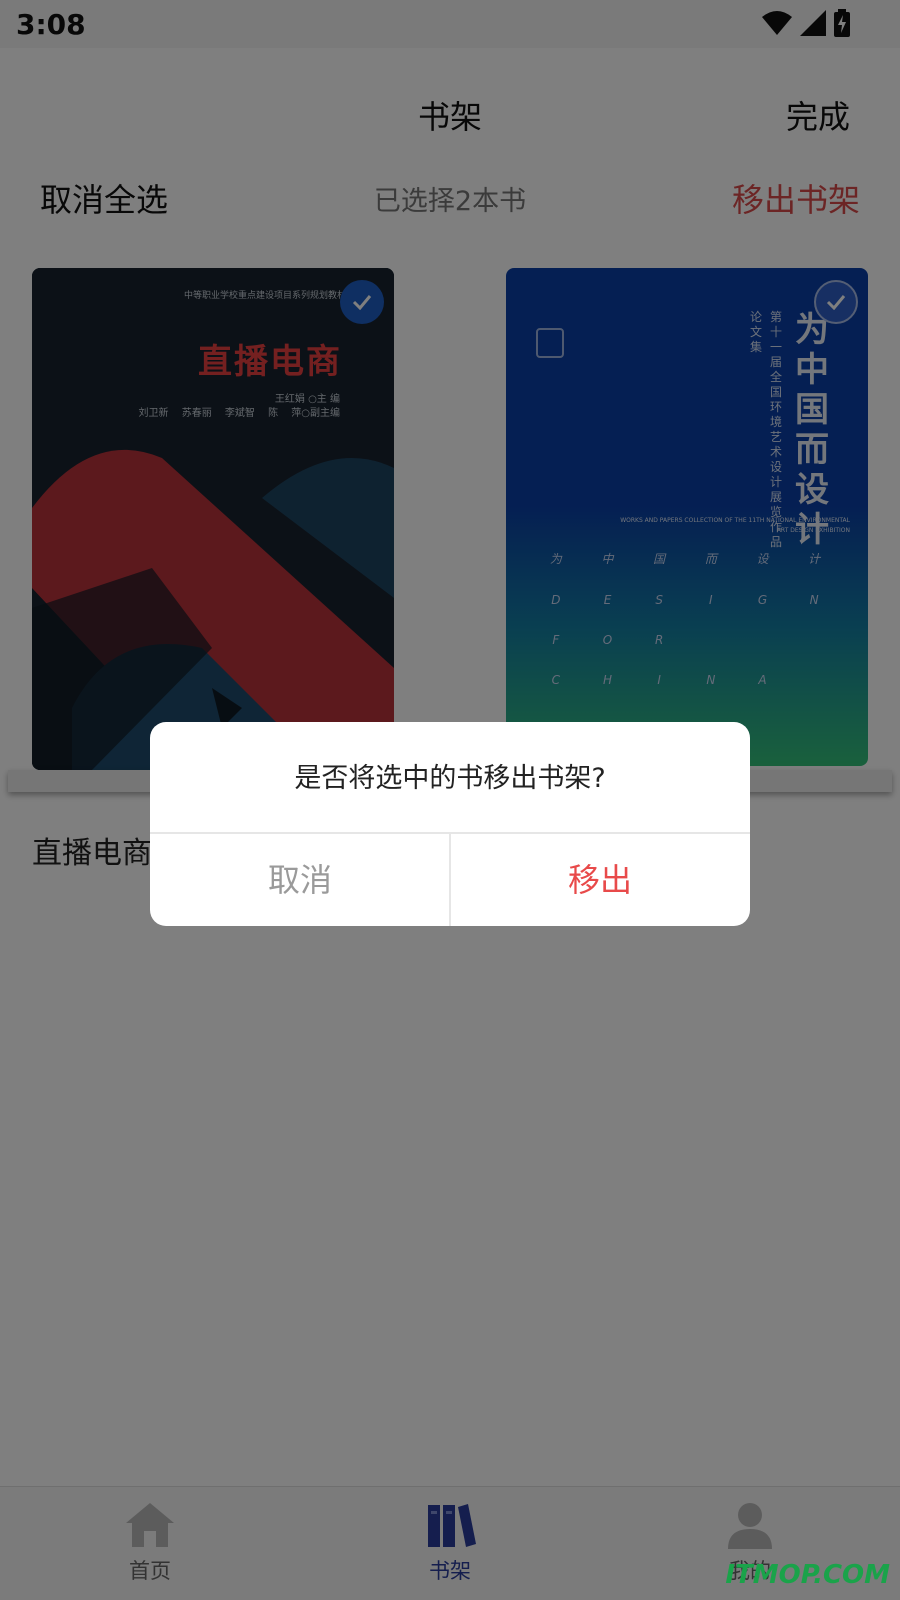 The width and height of the screenshot is (900, 1600). I want to click on watermark: ITMOP.COM, so click(807, 1575).